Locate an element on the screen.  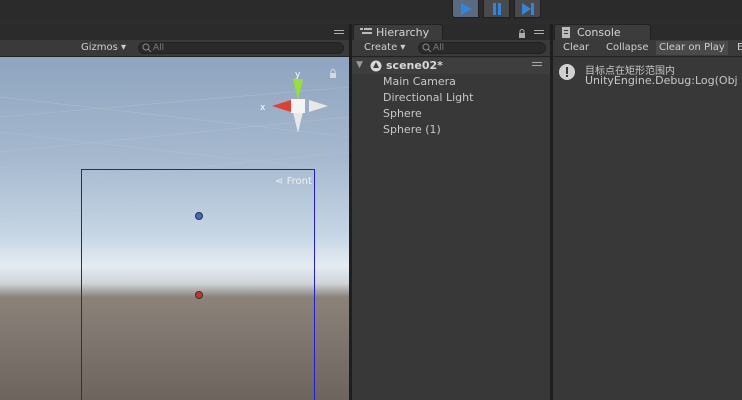
scene-toolbar: Gizmos ▾ All is located at coordinates (174, 48).